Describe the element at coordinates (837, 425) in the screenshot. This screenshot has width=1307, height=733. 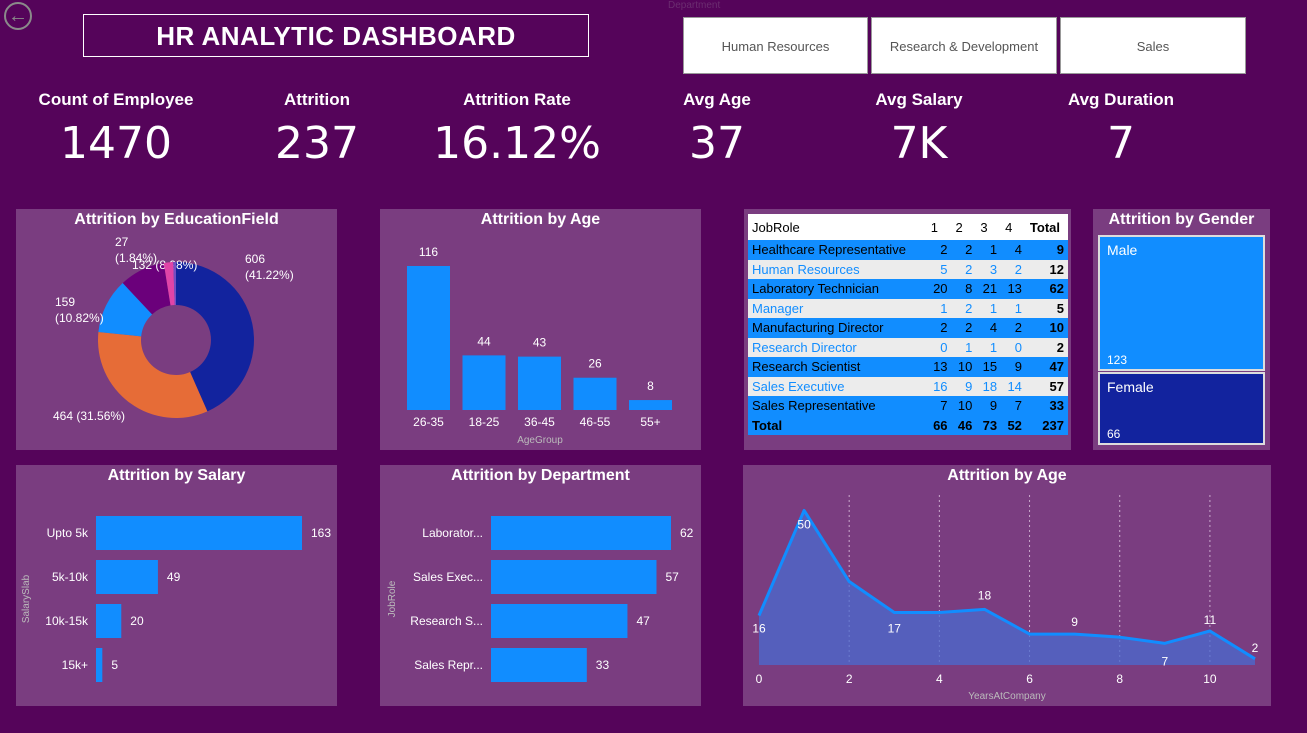
I see `matrix-cell: Total` at that location.